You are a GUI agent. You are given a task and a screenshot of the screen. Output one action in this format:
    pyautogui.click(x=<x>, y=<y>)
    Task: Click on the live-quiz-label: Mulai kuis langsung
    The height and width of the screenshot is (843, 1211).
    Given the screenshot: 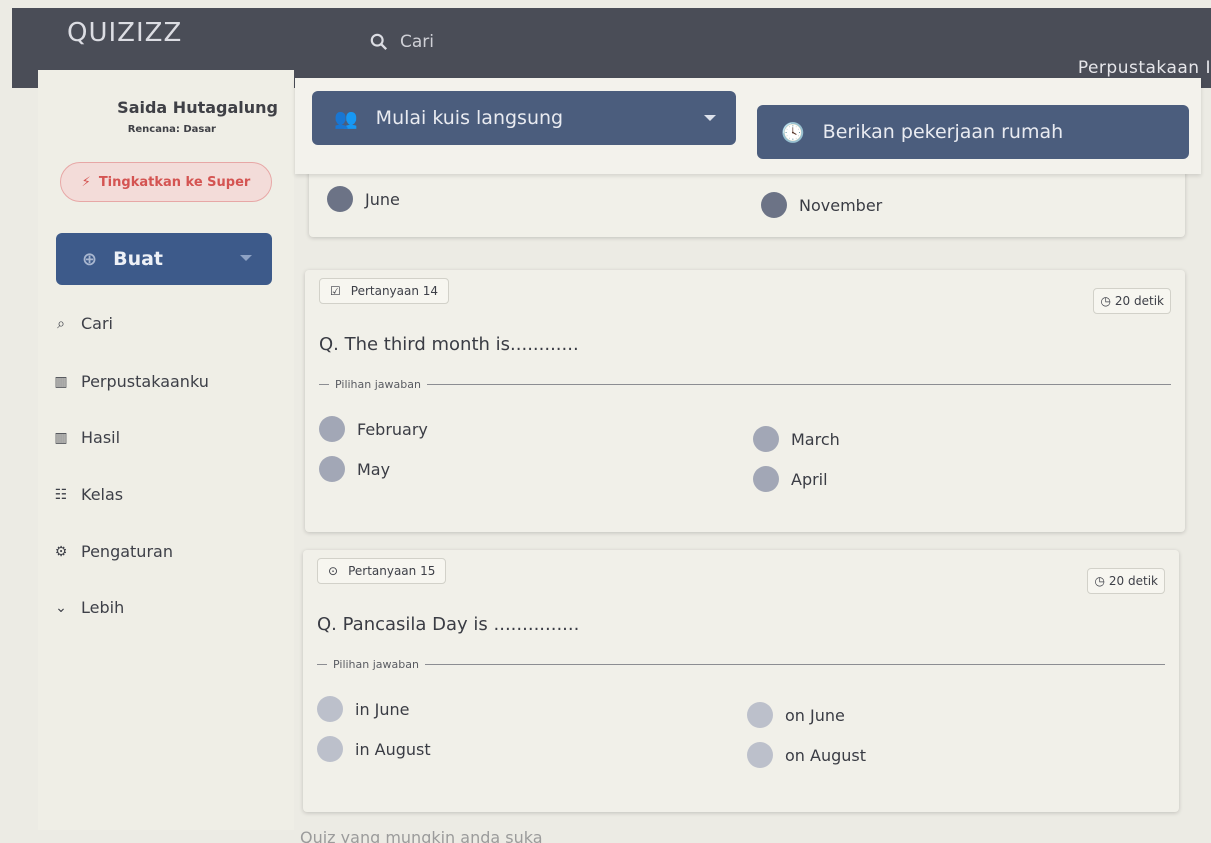 What is the action you would take?
    pyautogui.click(x=469, y=118)
    